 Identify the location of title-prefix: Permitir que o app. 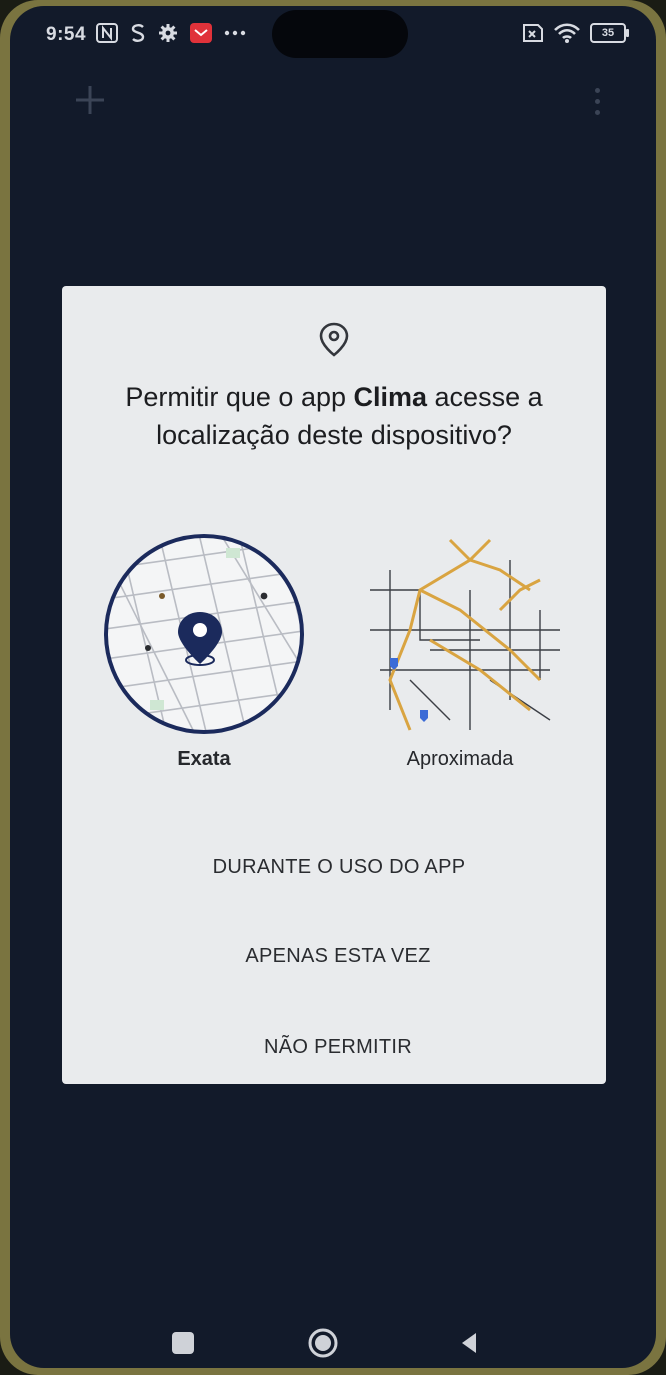
(239, 397).